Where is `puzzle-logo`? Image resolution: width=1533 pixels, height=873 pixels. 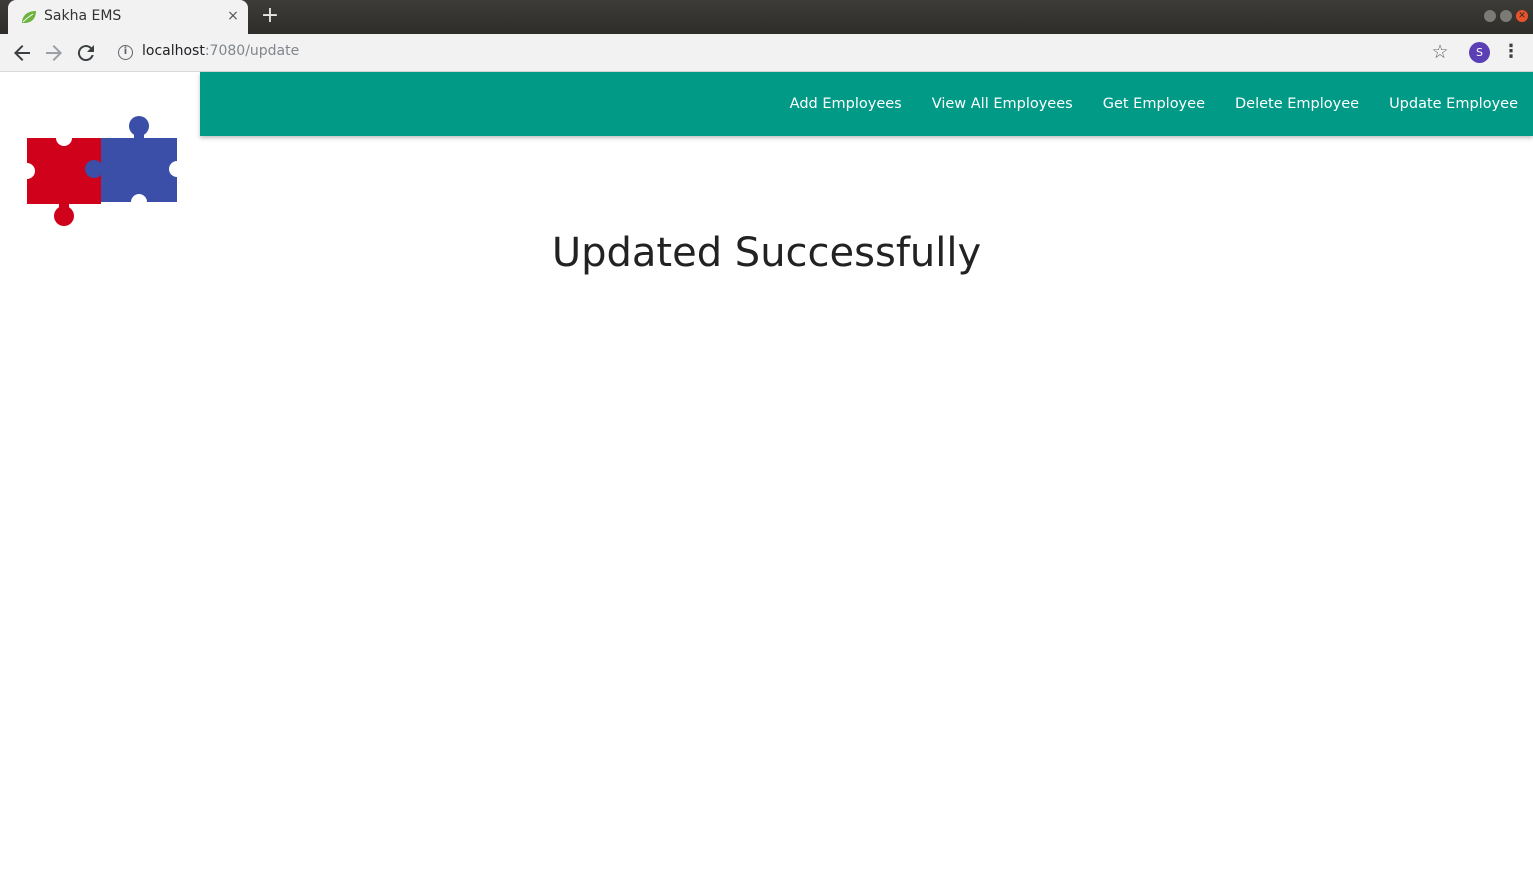
puzzle-logo is located at coordinates (102, 171).